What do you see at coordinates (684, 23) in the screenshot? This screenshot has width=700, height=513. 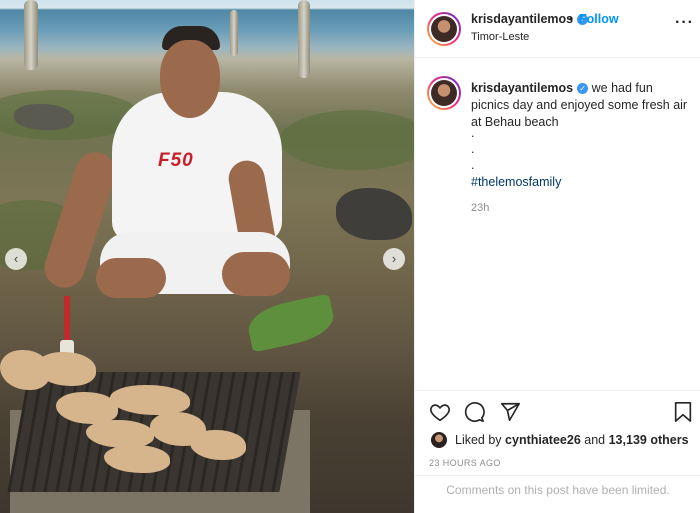 I see `more-options-icon: ···` at bounding box center [684, 23].